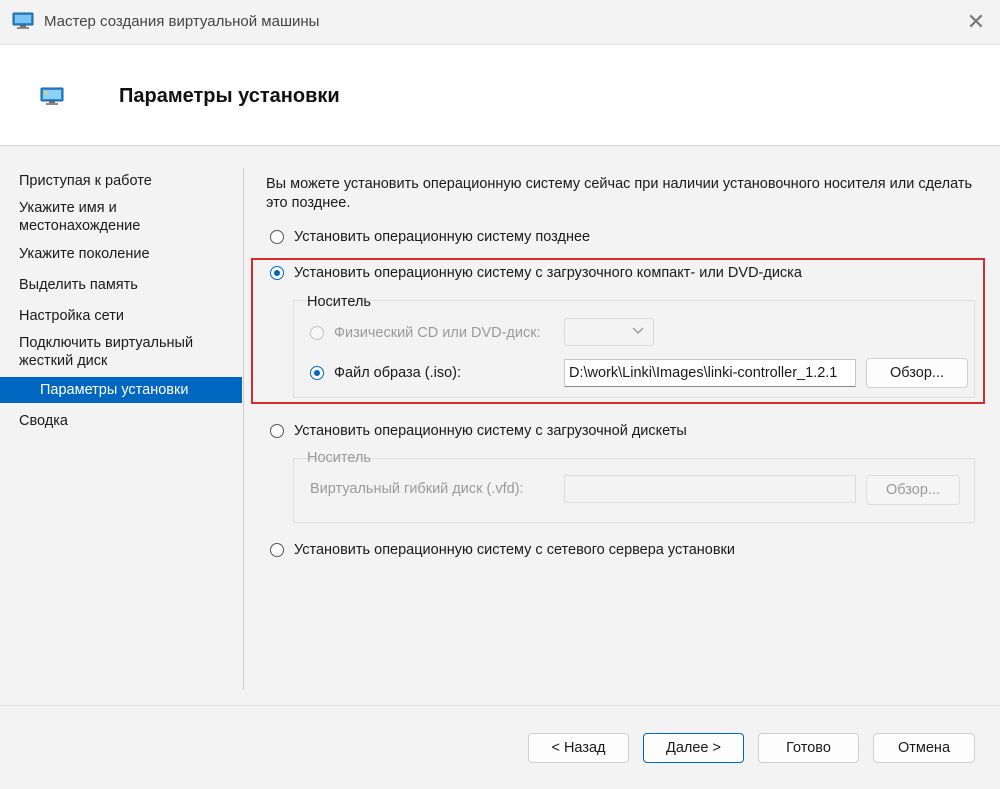 The height and width of the screenshot is (789, 1000). Describe the element at coordinates (398, 373) in the screenshot. I see `option-iso-file-label: Файл образа (.iso):` at that location.